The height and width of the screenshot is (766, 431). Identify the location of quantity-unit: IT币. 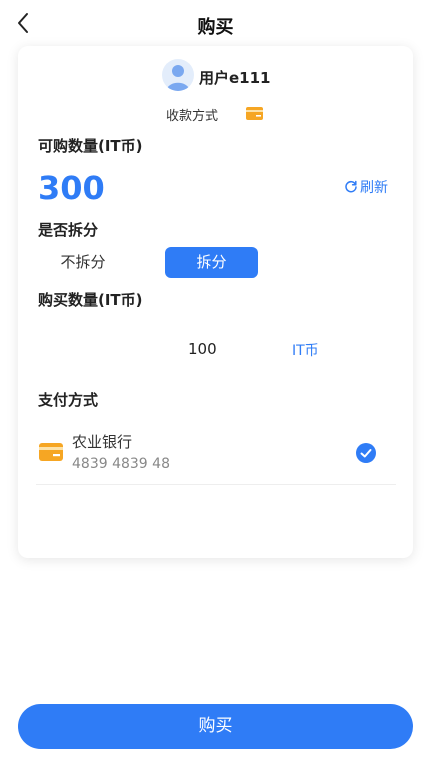
(305, 351).